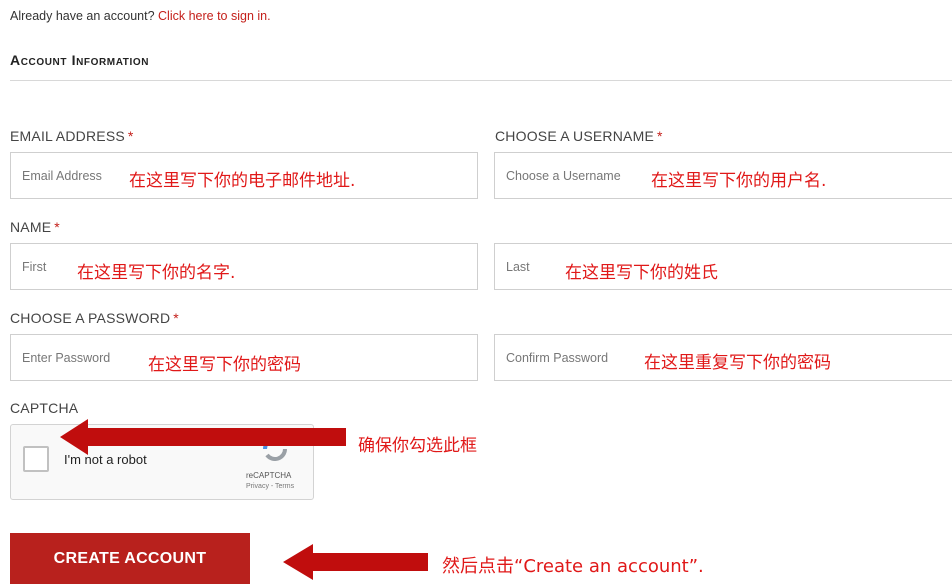  Describe the element at coordinates (66, 358) in the screenshot. I see `password-placeholder: Enter Password` at that location.